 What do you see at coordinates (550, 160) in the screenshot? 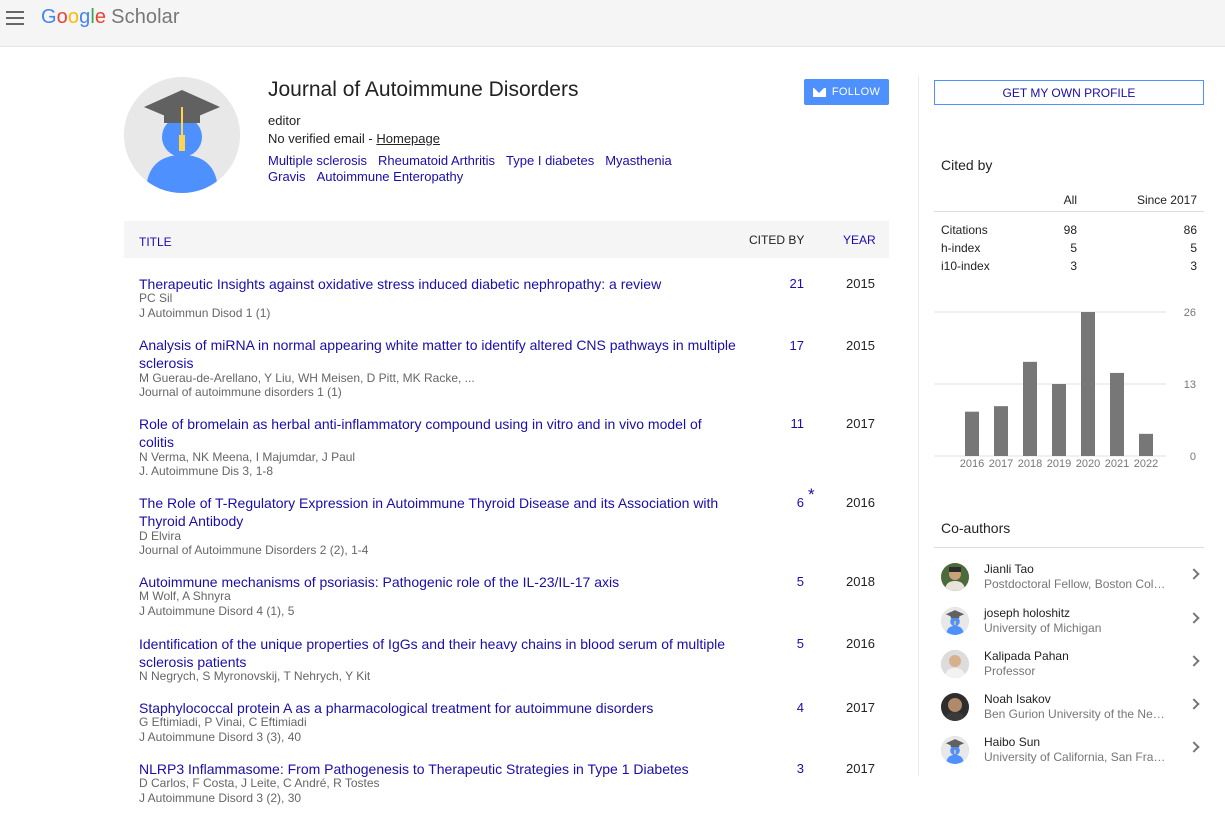
I see `interest-link: Type I diabetes` at bounding box center [550, 160].